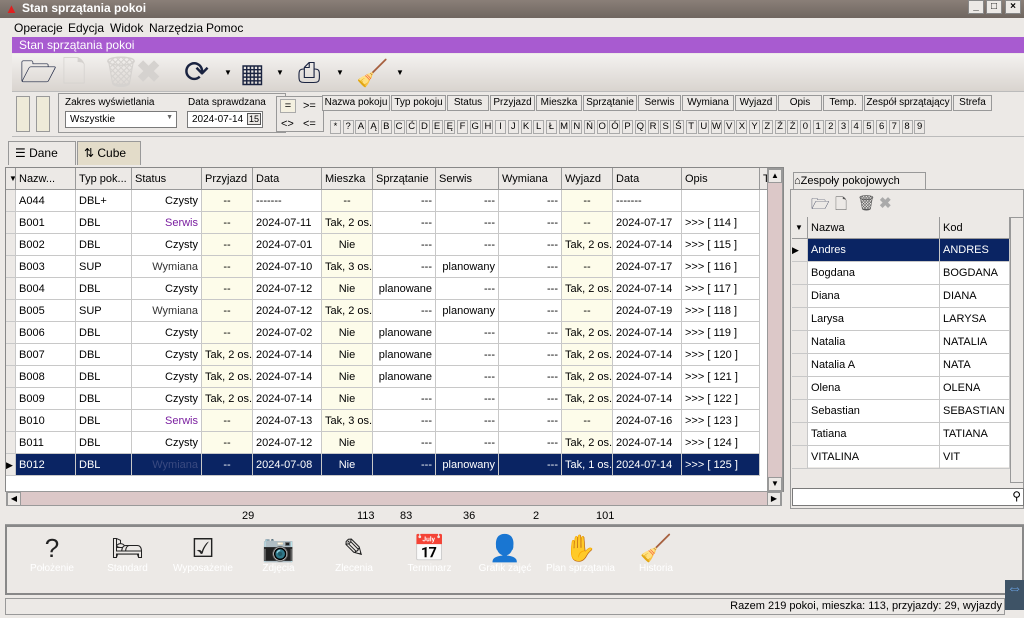 This screenshot has width=1024, height=618. What do you see at coordinates (742, 127) in the screenshot?
I see `letter-32: X` at bounding box center [742, 127].